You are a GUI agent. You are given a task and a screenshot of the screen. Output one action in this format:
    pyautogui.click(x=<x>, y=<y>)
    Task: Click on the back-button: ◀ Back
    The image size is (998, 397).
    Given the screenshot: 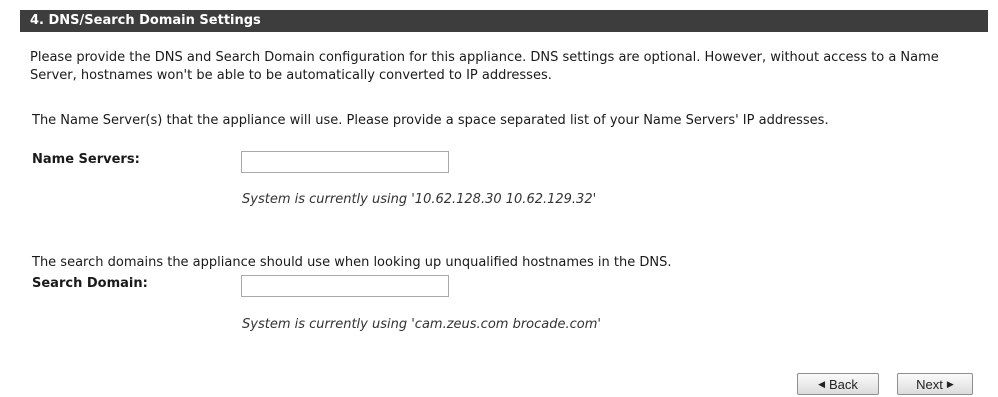 What is the action you would take?
    pyautogui.click(x=838, y=384)
    